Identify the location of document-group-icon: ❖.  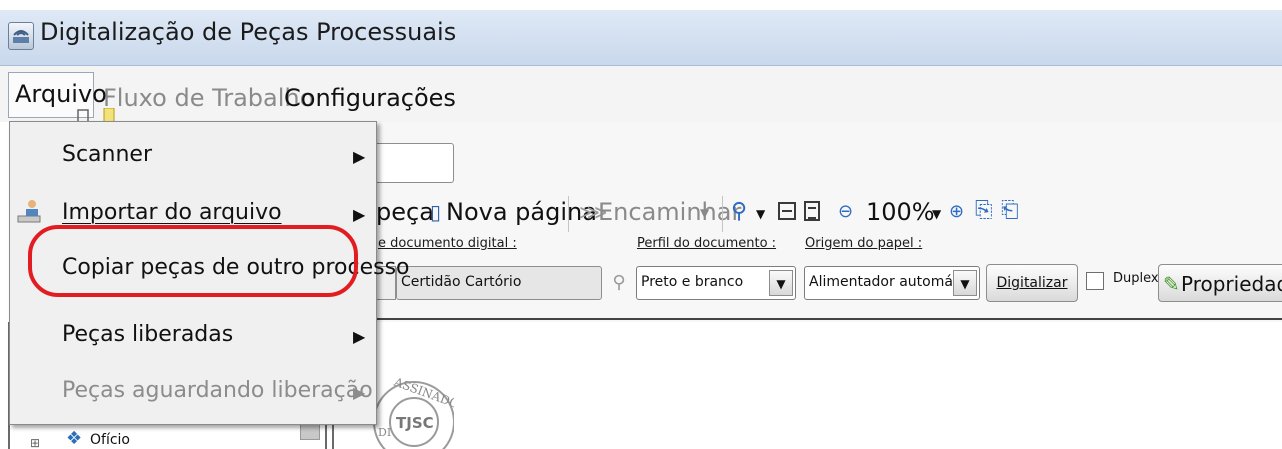
(74, 438).